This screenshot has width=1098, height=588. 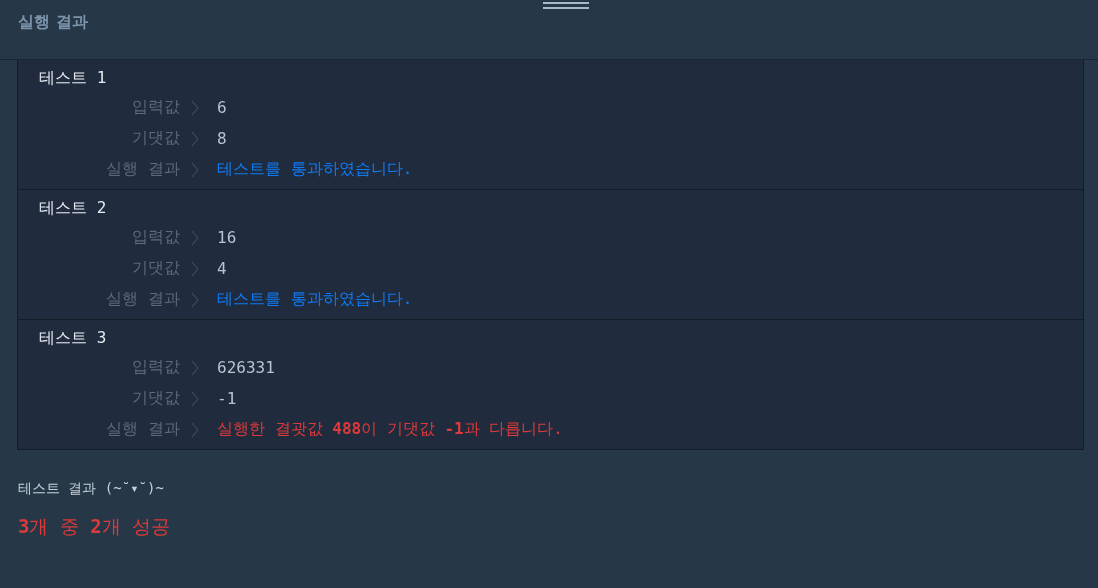 What do you see at coordinates (95, 526) in the screenshot?
I see `summary-result: 3개 중 2개 성공` at bounding box center [95, 526].